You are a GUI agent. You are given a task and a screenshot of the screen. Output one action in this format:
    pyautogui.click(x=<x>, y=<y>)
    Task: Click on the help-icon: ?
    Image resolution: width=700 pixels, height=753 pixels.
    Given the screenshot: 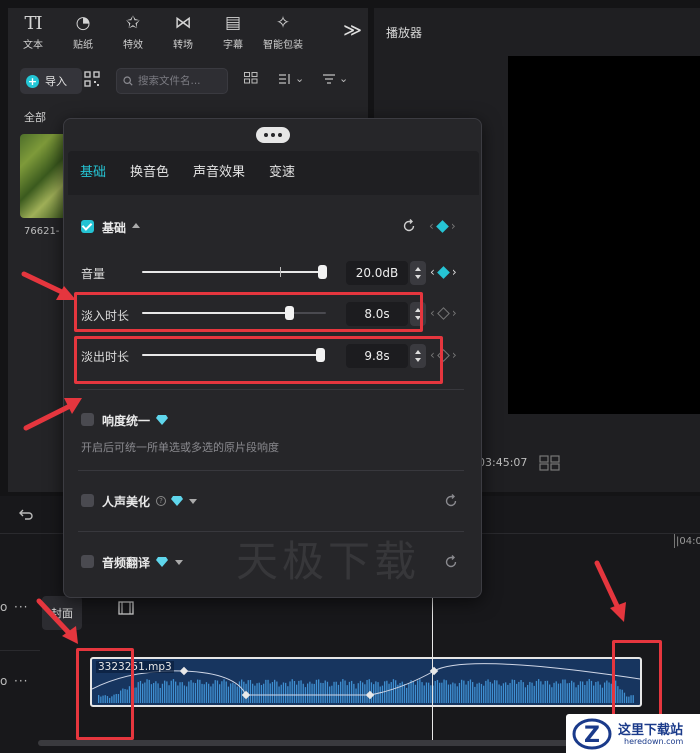 What is the action you would take?
    pyautogui.click(x=161, y=501)
    